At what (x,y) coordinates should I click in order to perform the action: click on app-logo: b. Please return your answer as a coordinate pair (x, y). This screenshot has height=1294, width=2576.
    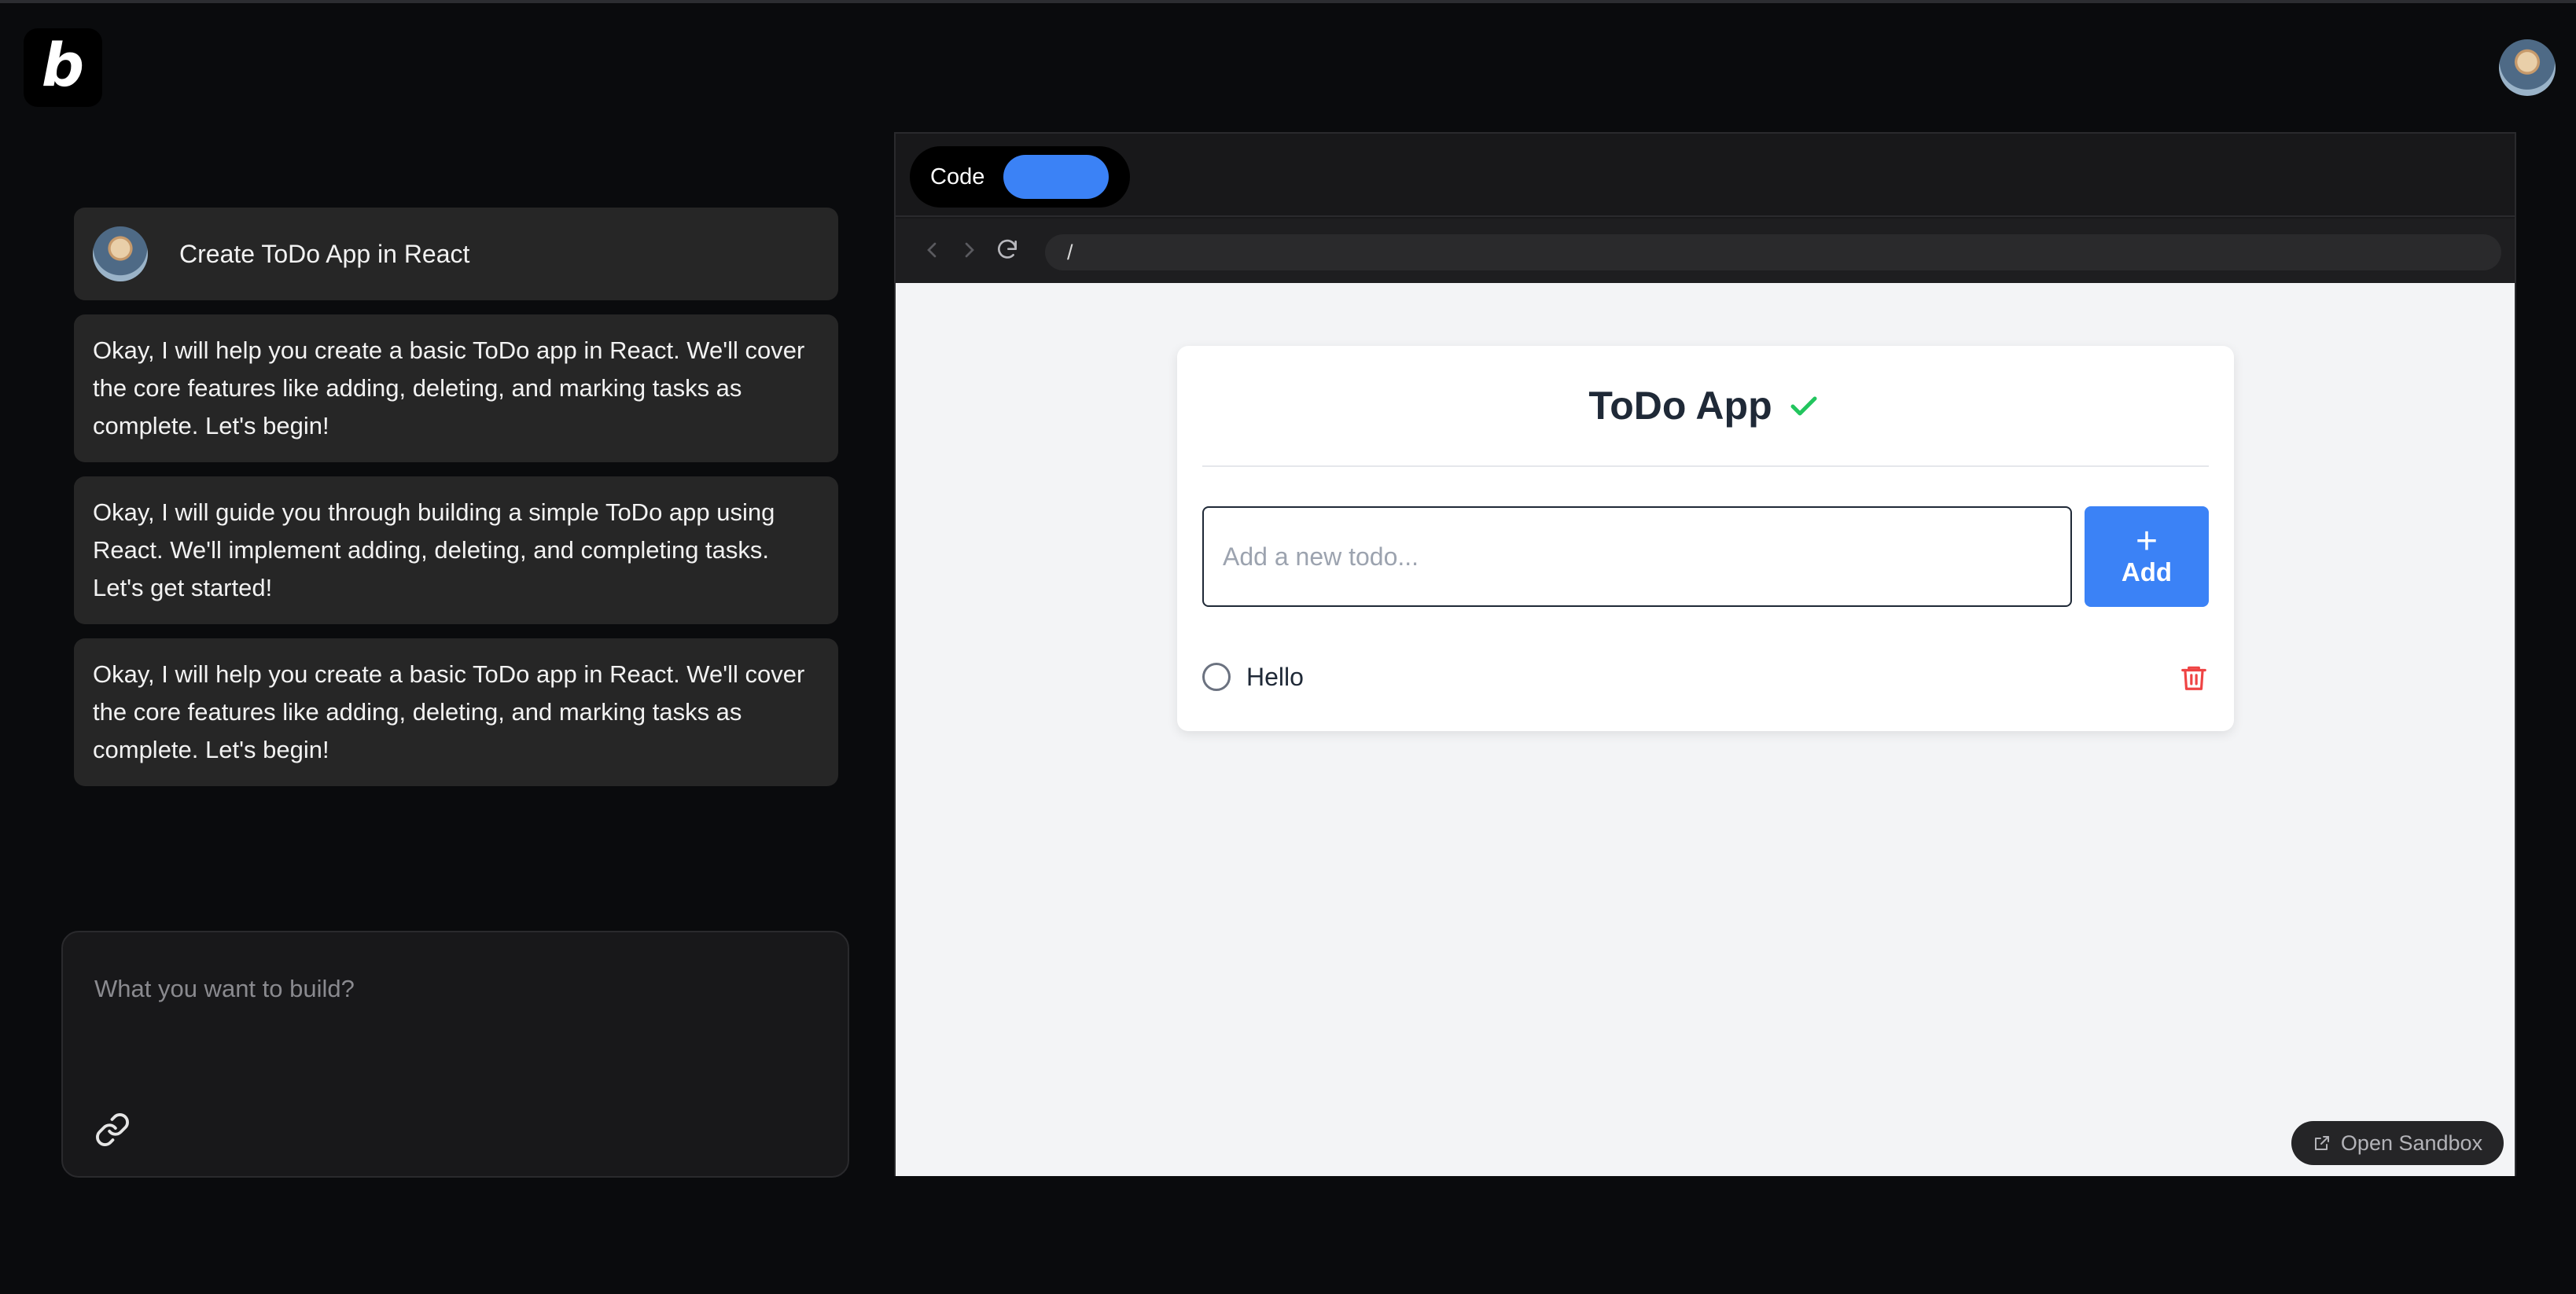
    Looking at the image, I should click on (63, 67).